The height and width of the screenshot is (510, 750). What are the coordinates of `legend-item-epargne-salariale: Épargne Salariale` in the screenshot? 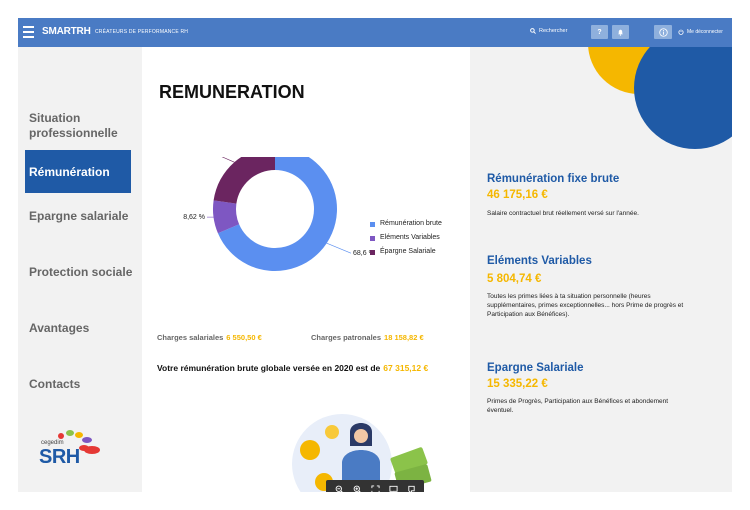 It's located at (415, 252).